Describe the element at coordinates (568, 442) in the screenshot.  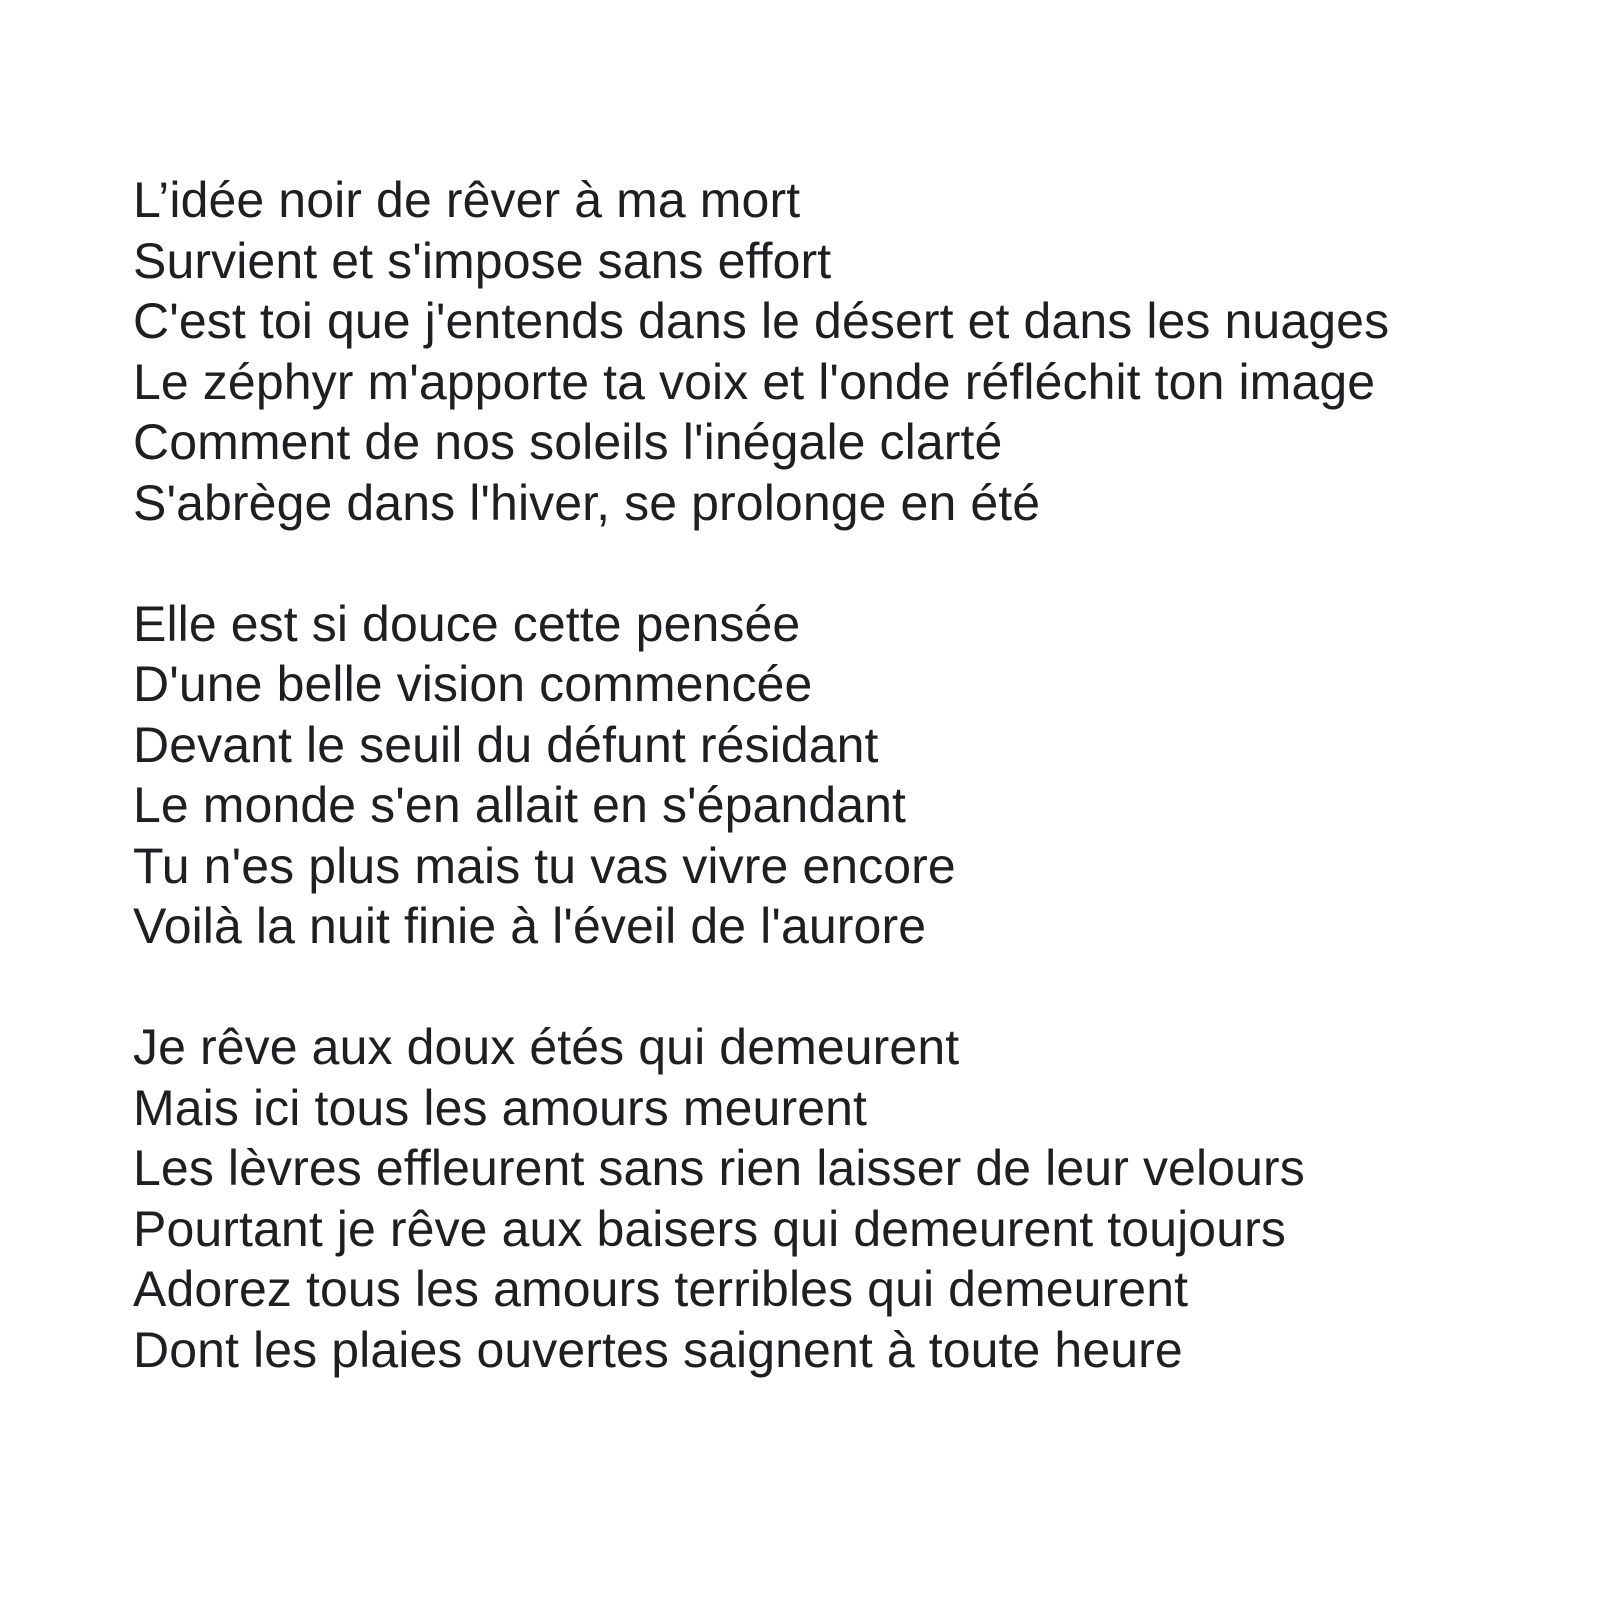
I see `poem-line: Comment de nos soleils l'inégale clarté` at that location.